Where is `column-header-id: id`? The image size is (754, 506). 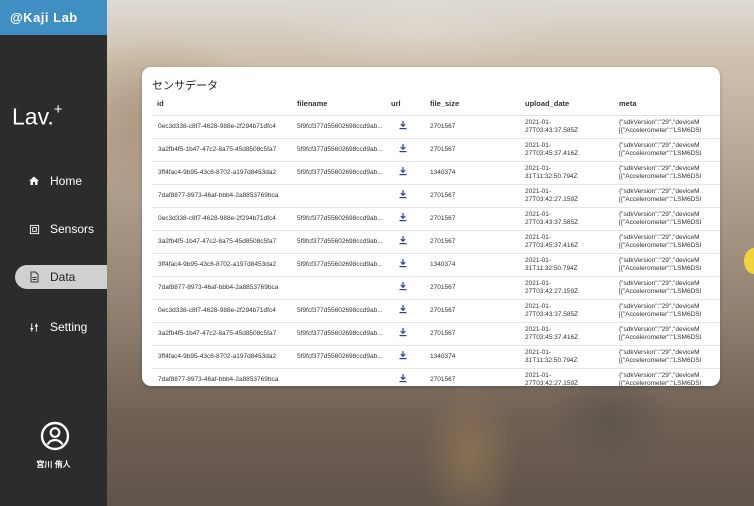 column-header-id: id is located at coordinates (224, 105).